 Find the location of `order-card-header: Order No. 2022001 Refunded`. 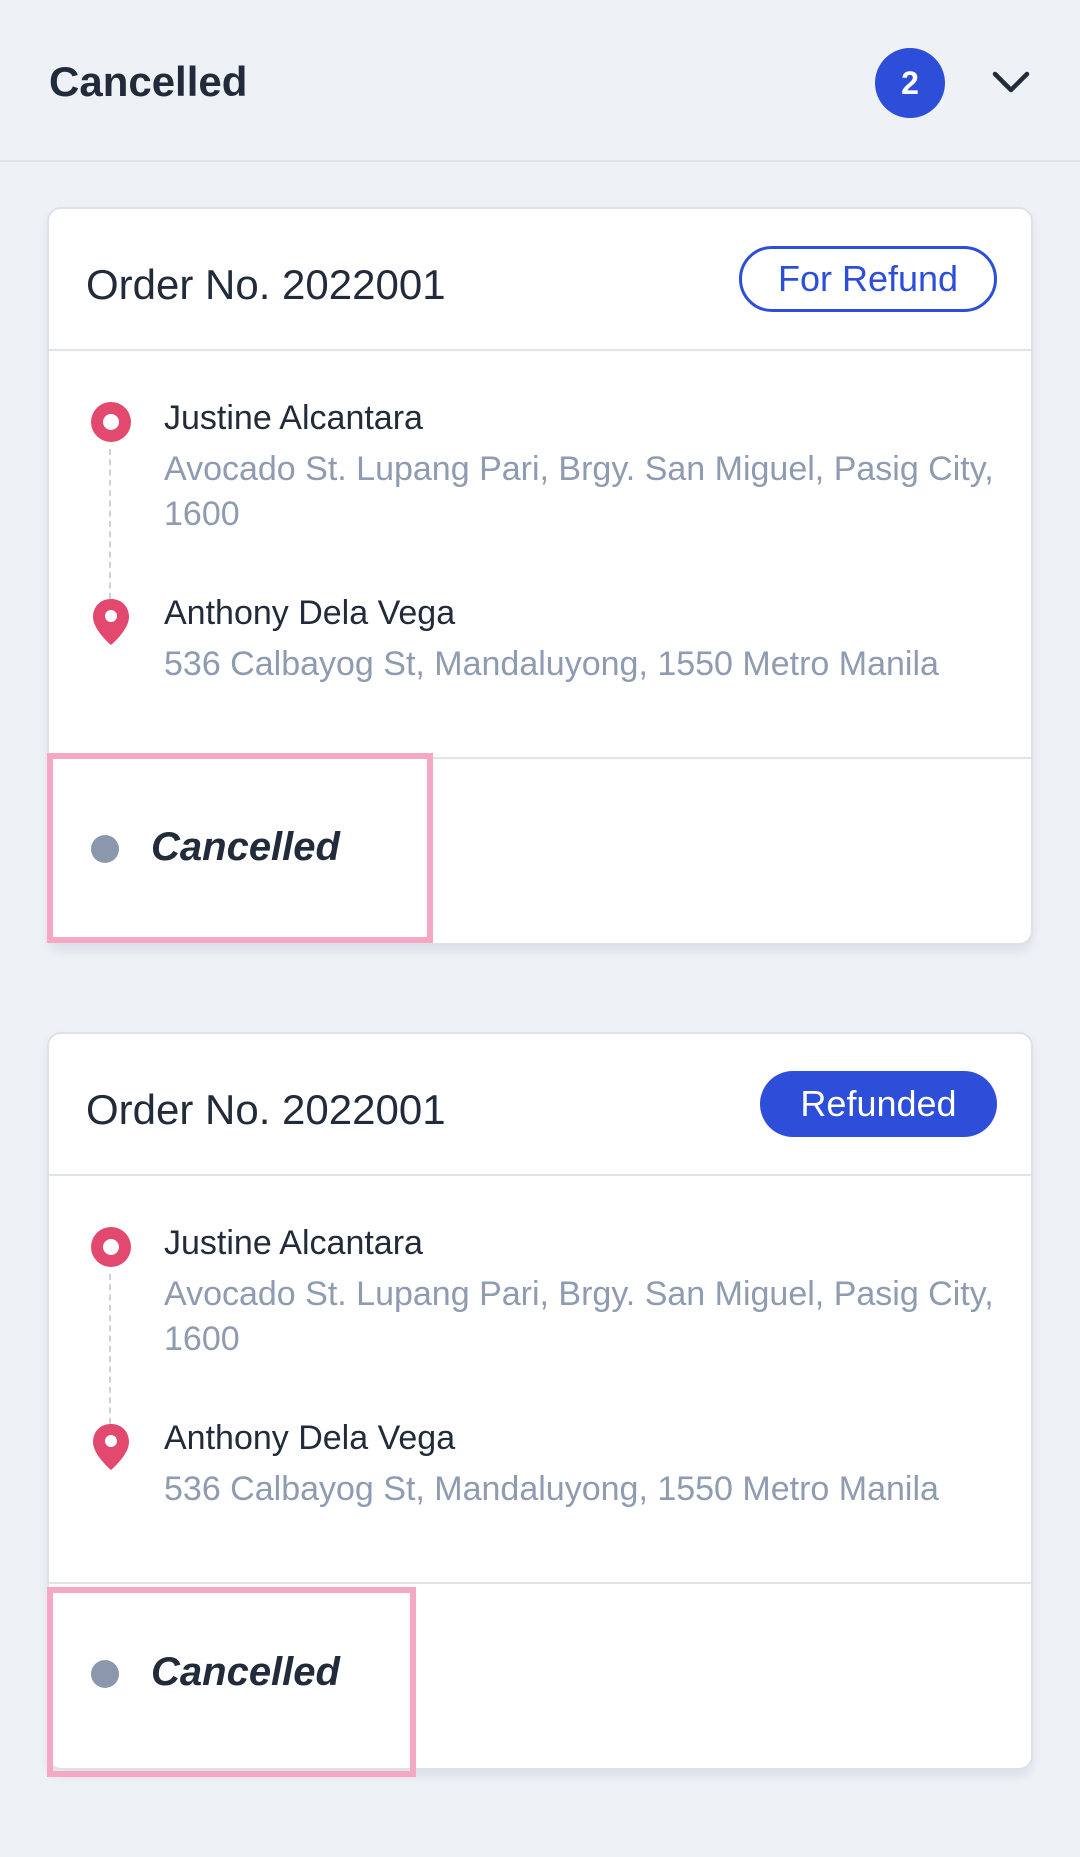

order-card-header: Order No. 2022001 Refunded is located at coordinates (540, 1105).